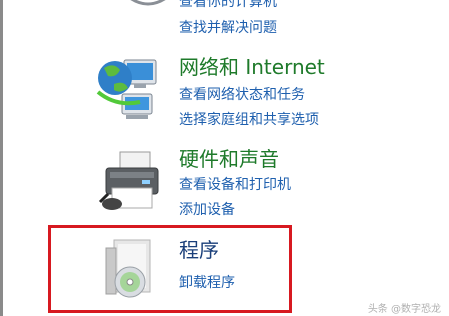 Image resolution: width=449 pixels, height=316 pixels. Describe the element at coordinates (128, 180) in the screenshot. I see `printer-icon` at that location.